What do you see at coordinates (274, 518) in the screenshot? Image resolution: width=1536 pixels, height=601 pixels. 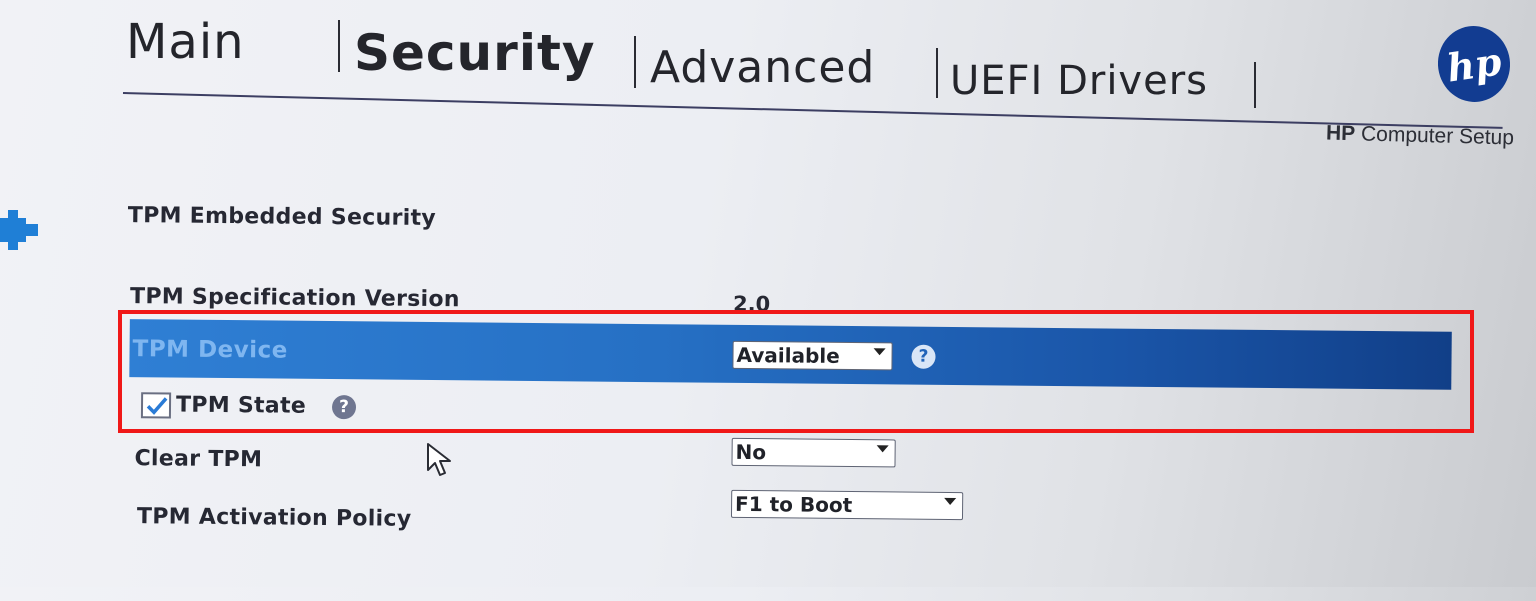 I see `activation-policy-label: TPM Activation Policy` at bounding box center [274, 518].